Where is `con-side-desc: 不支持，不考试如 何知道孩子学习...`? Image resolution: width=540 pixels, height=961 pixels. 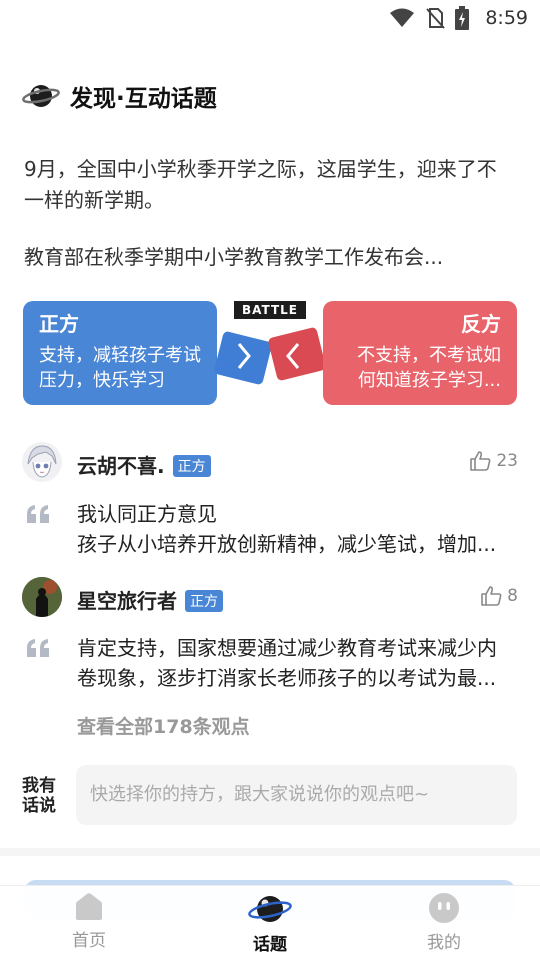 con-side-desc: 不支持，不考试如 何知道孩子学习... is located at coordinates (420, 368).